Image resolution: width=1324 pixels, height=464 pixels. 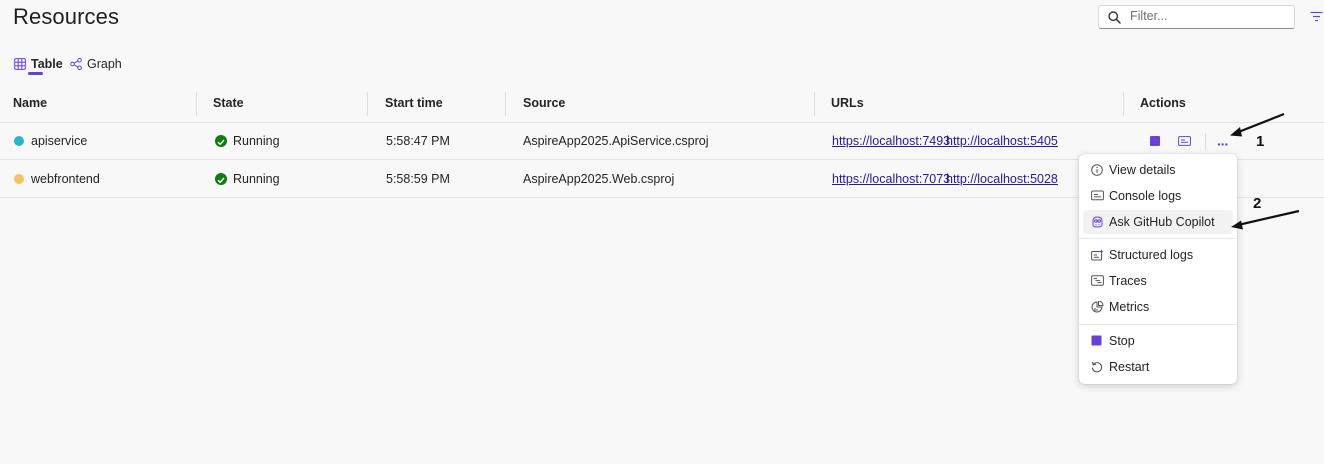 I want to click on menu-item-metrics: Metrics, so click(x=1158, y=307).